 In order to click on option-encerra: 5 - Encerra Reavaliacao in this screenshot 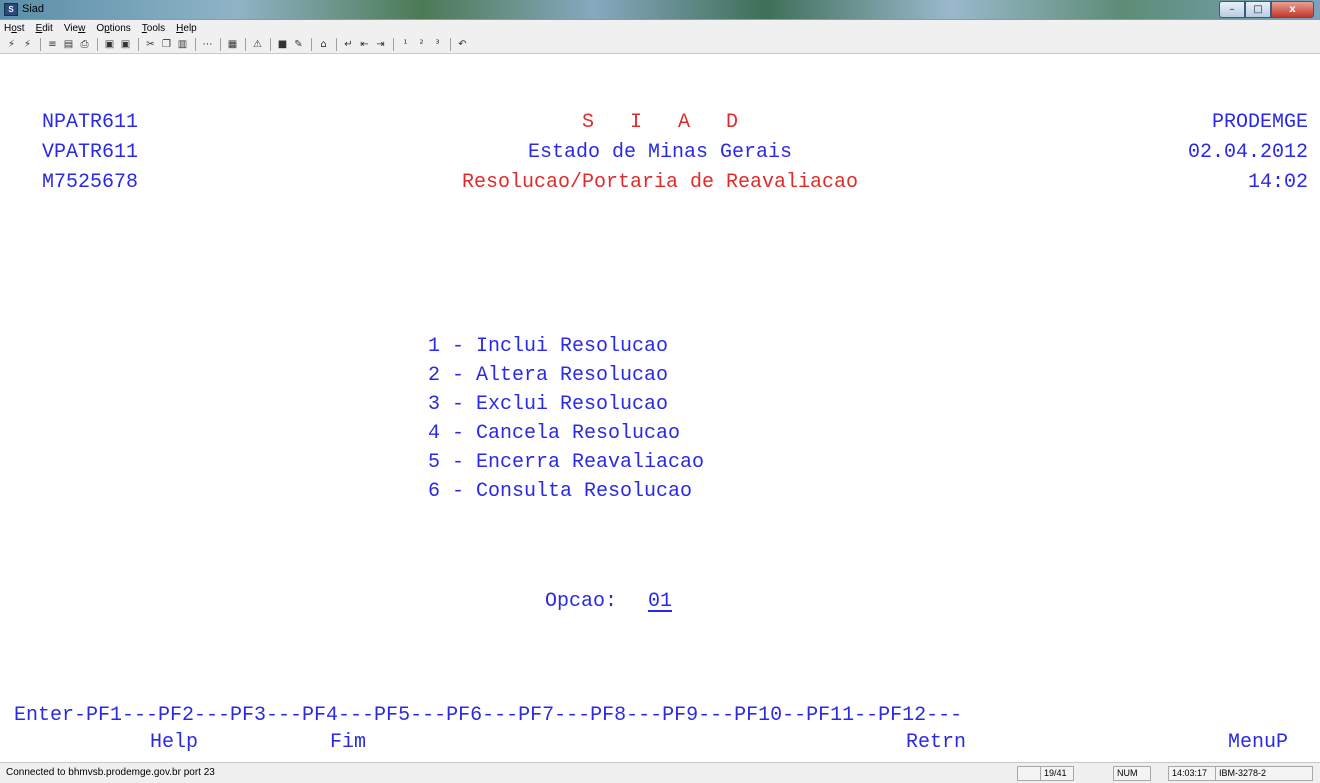, I will do `click(566, 462)`.